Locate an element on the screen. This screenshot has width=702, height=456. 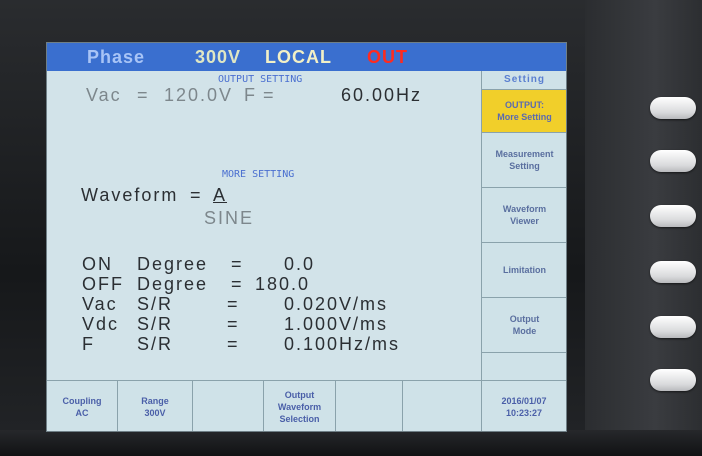
vac-slew-rate-value: 0.020V/ms is located at coordinates (336, 304).